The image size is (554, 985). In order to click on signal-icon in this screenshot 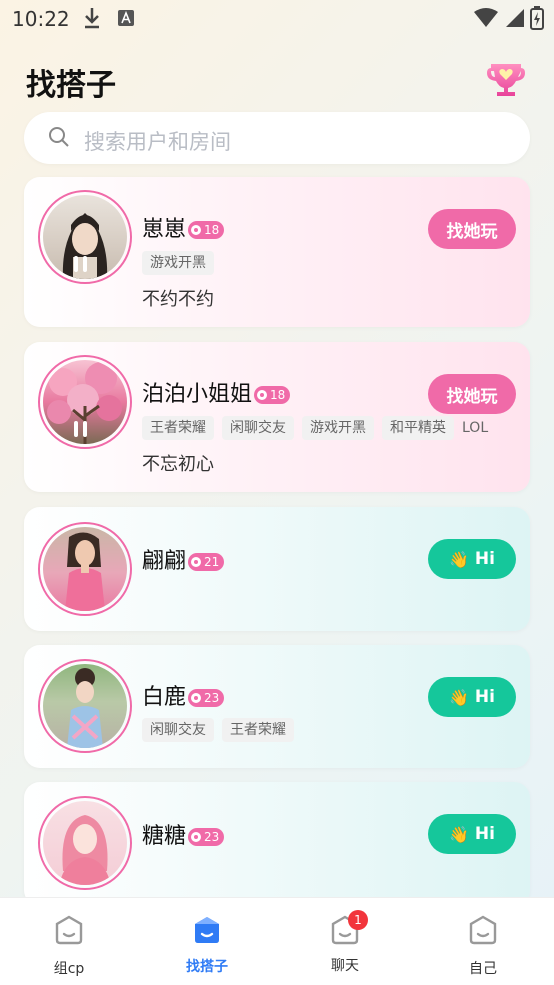, I will do `click(515, 18)`.